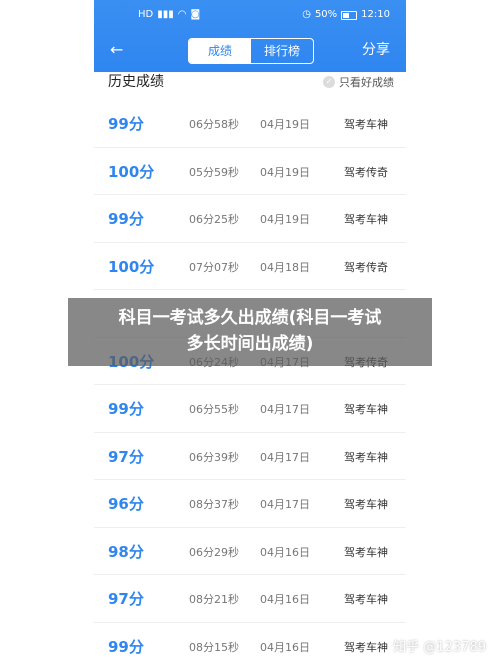 The image size is (500, 666). What do you see at coordinates (126, 504) in the screenshot?
I see `score-value: 96分` at bounding box center [126, 504].